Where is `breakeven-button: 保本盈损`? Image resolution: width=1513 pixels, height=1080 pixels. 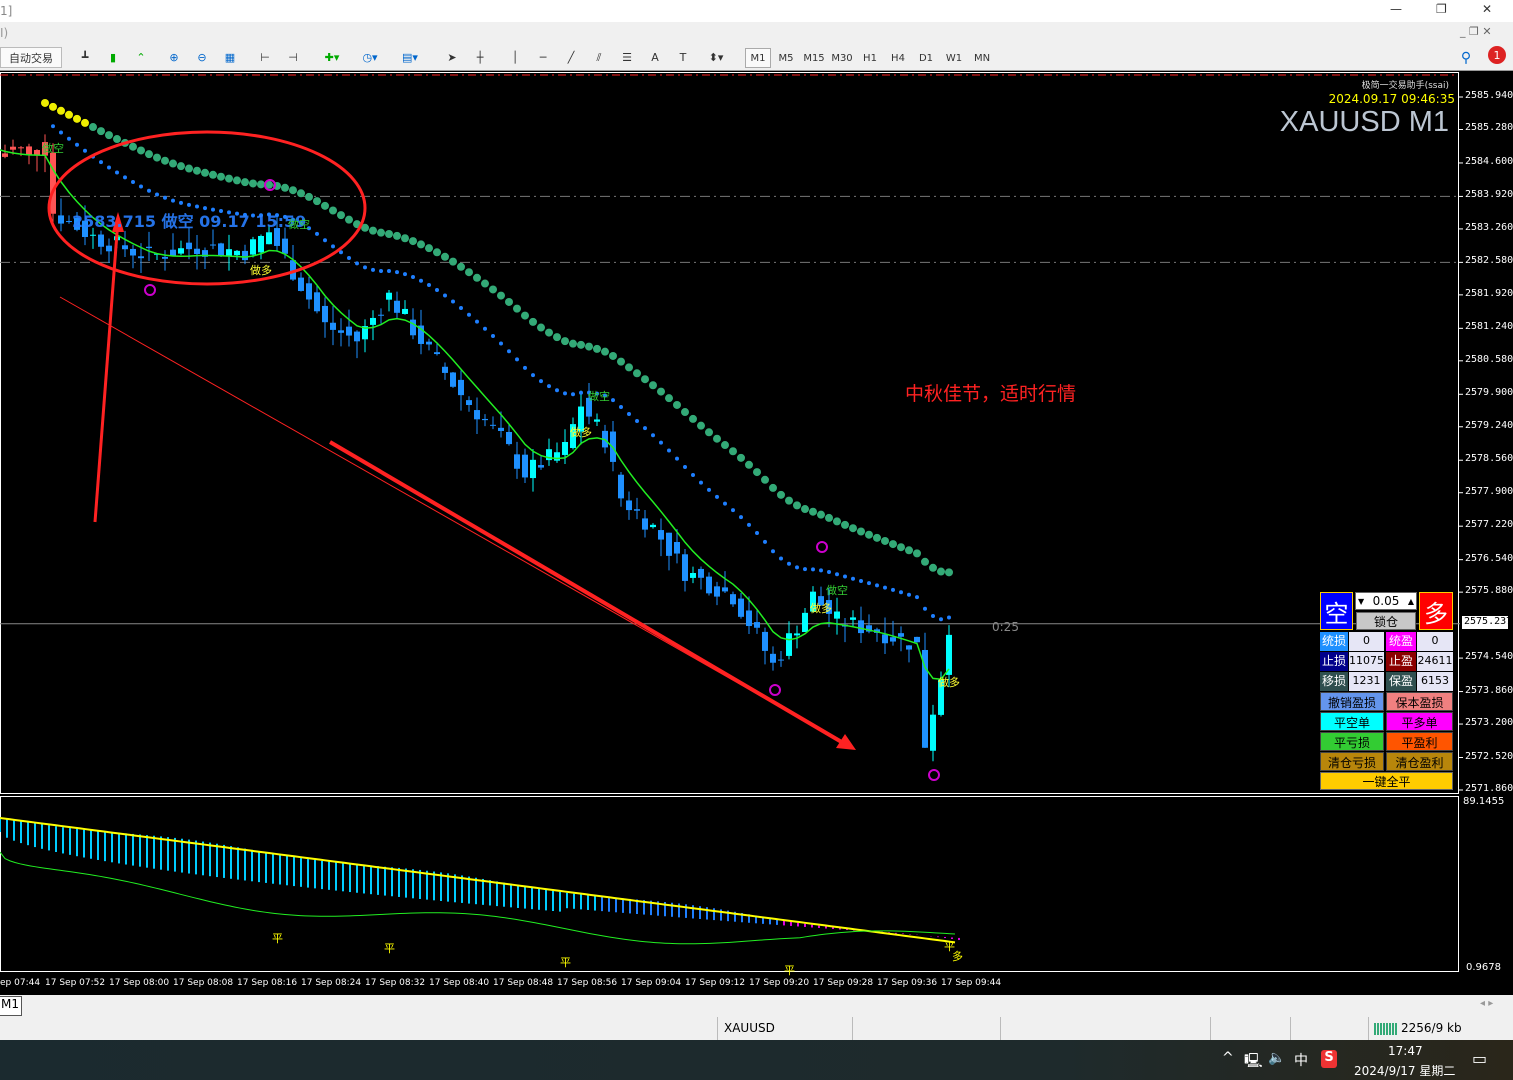
breakeven-button: 保本盈损 is located at coordinates (1419, 701).